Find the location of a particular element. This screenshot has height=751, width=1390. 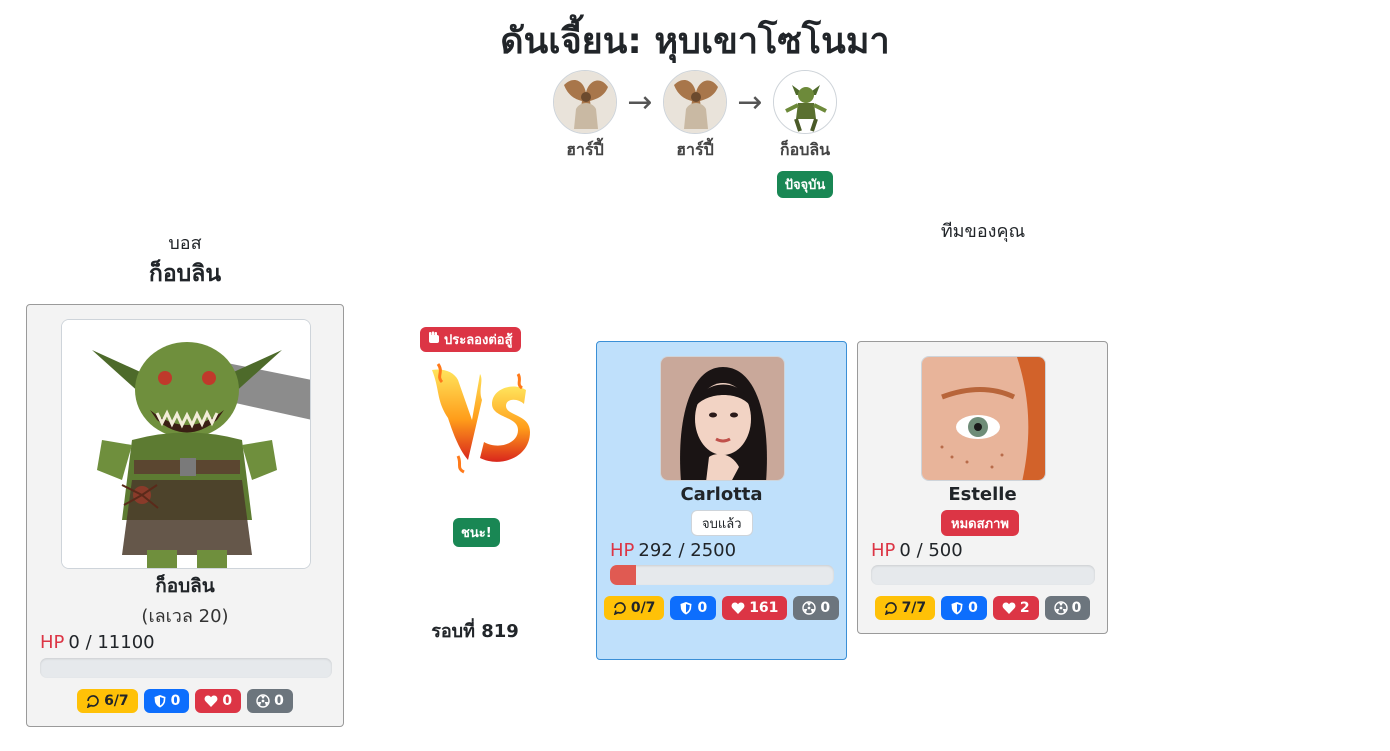

boss-card: ก็อบลิน (เลเวล 20) HP 0 / 11100 6/7 0 0 0 is located at coordinates (185, 515).